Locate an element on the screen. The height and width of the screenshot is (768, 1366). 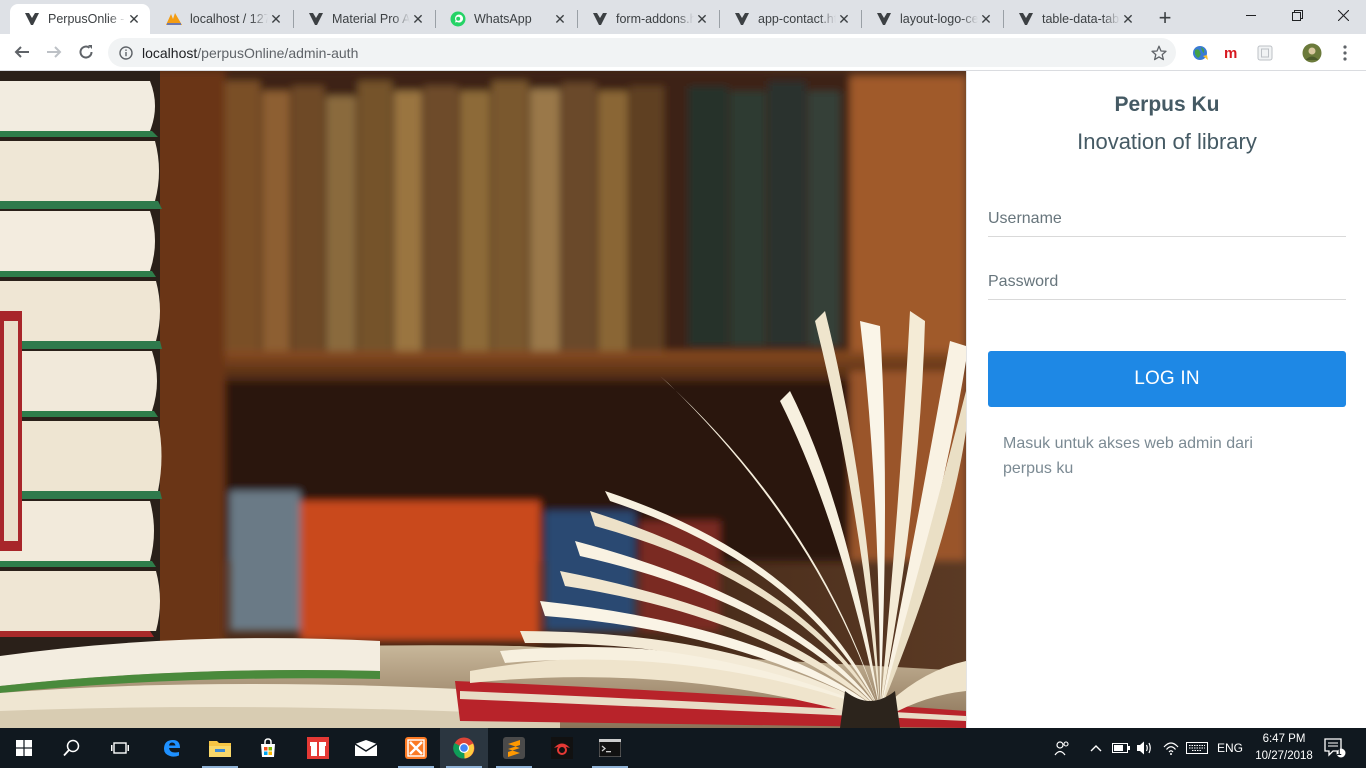
close-window-button is located at coordinates (1343, 15).